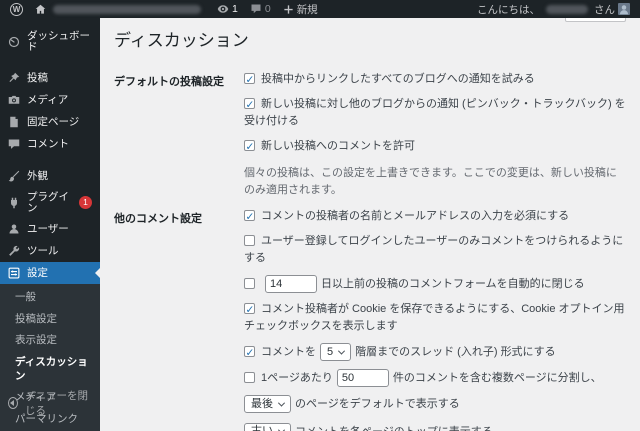 The width and height of the screenshot is (640, 431). I want to click on section-label: 他のコメント設定, so click(158, 219).